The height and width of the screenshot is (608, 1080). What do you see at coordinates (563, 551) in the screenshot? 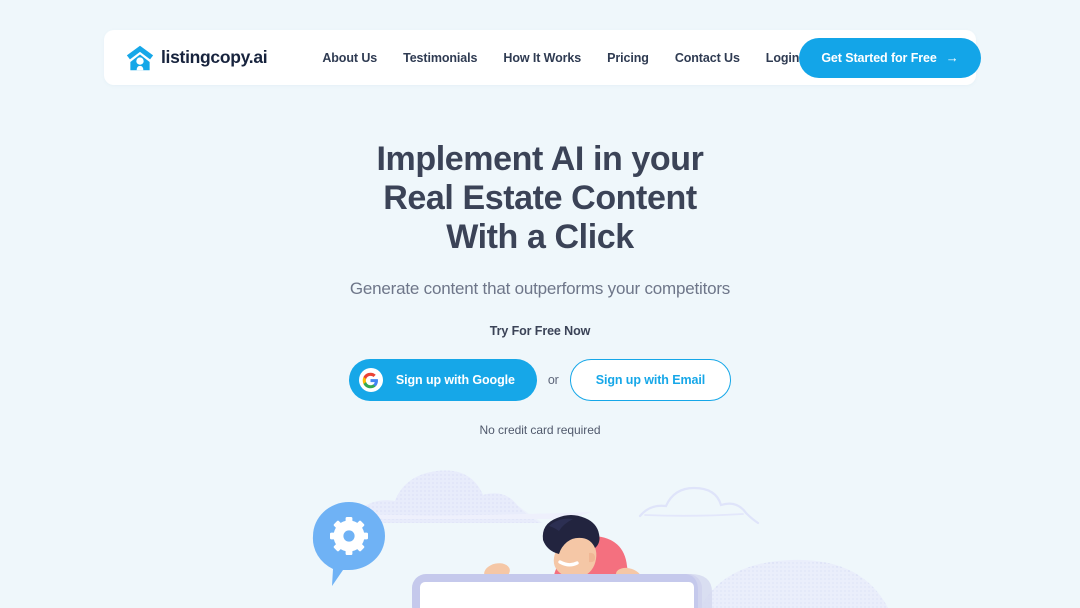
I see `person-illustration` at bounding box center [563, 551].